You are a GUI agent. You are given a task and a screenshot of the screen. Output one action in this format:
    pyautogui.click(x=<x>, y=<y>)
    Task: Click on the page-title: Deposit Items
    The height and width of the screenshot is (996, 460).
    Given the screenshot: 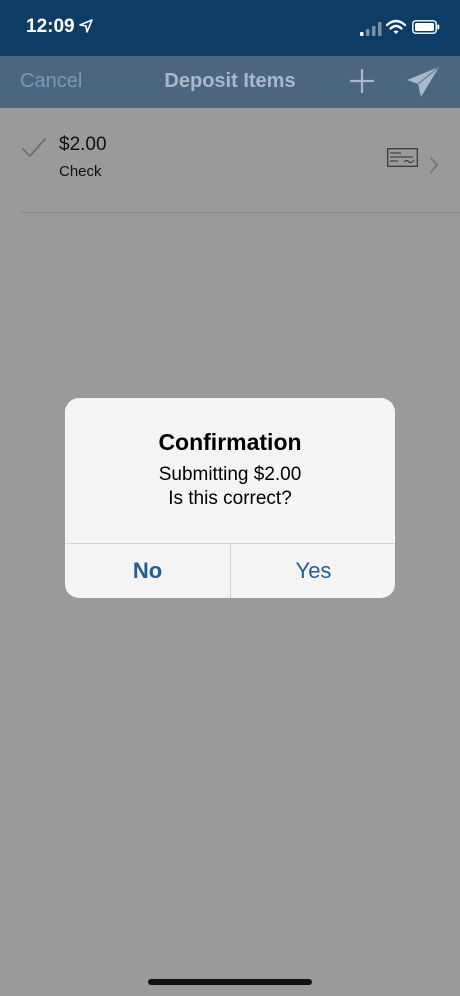 What is the action you would take?
    pyautogui.click(x=230, y=81)
    